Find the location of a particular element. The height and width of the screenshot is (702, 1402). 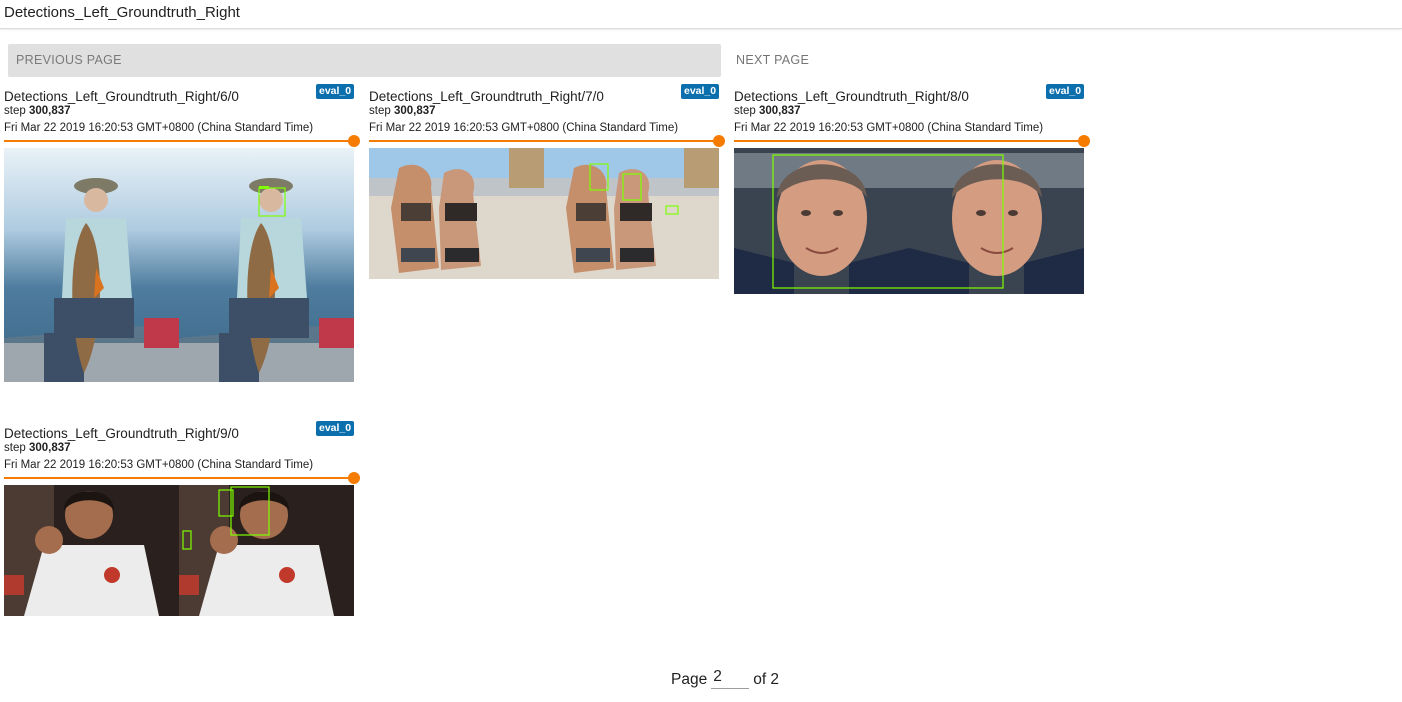

next-page-button: NEXT PAGE is located at coordinates (772, 60).